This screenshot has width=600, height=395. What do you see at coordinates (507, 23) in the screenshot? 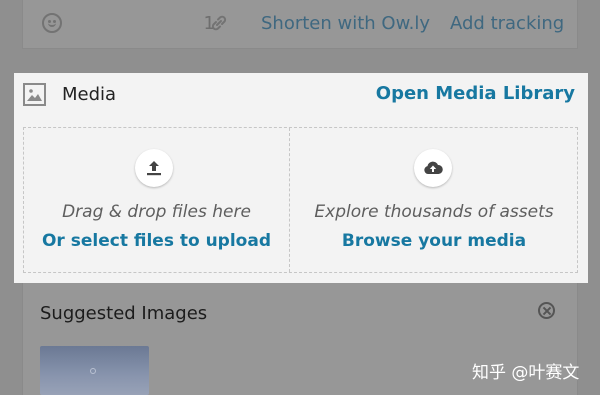
I see `add-tracking-button: Add tracking` at bounding box center [507, 23].